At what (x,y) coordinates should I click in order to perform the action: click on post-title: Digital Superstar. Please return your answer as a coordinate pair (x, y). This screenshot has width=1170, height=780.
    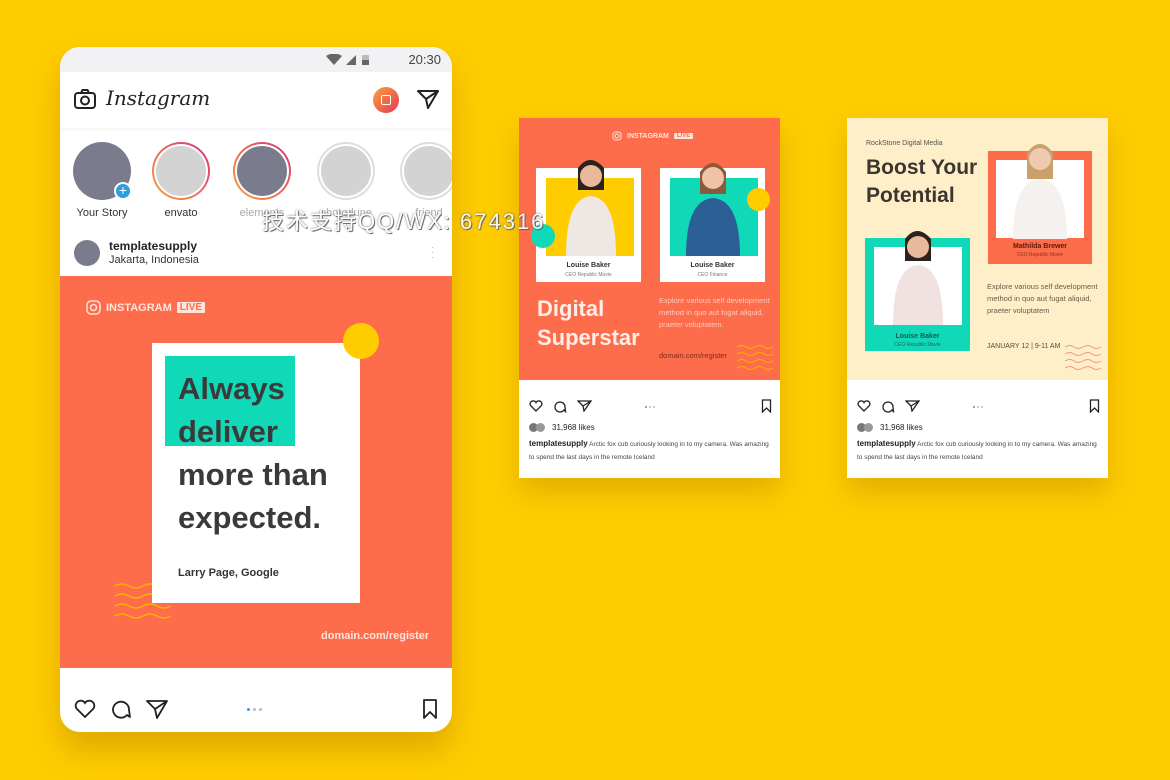
    Looking at the image, I should click on (588, 323).